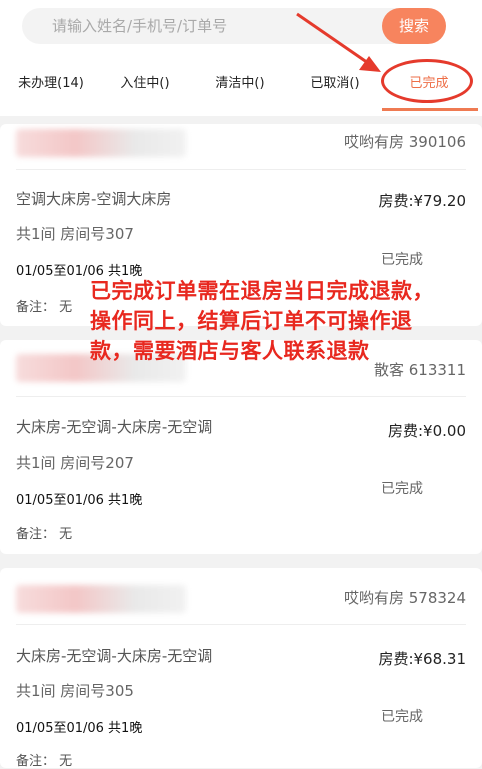  What do you see at coordinates (240, 84) in the screenshot?
I see `tab-cleaning: 清洁中()` at bounding box center [240, 84].